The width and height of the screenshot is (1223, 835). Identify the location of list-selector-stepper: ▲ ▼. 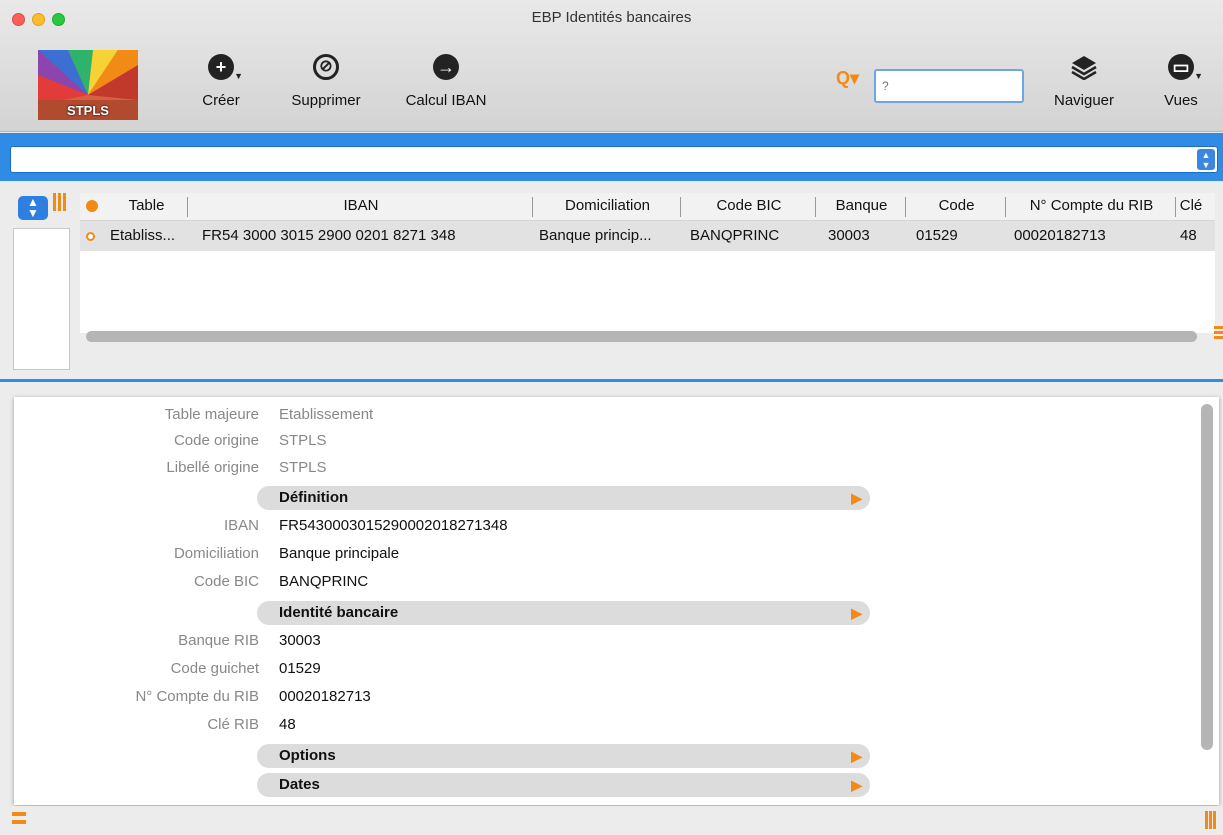
(33, 208).